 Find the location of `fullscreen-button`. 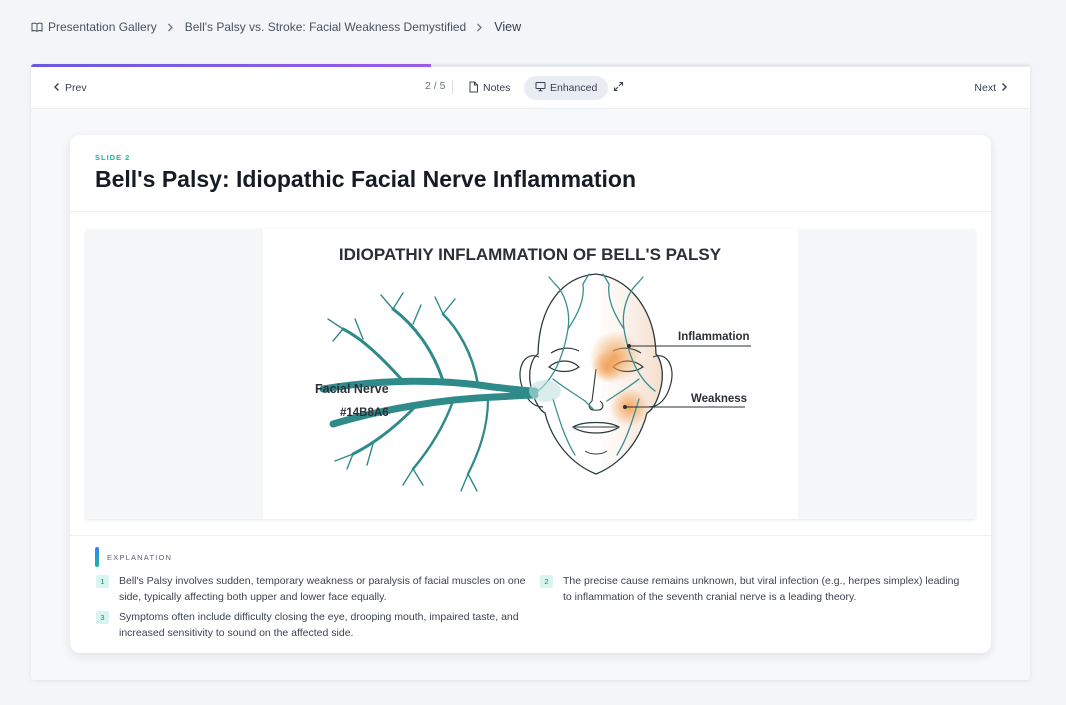

fullscreen-button is located at coordinates (618, 88).